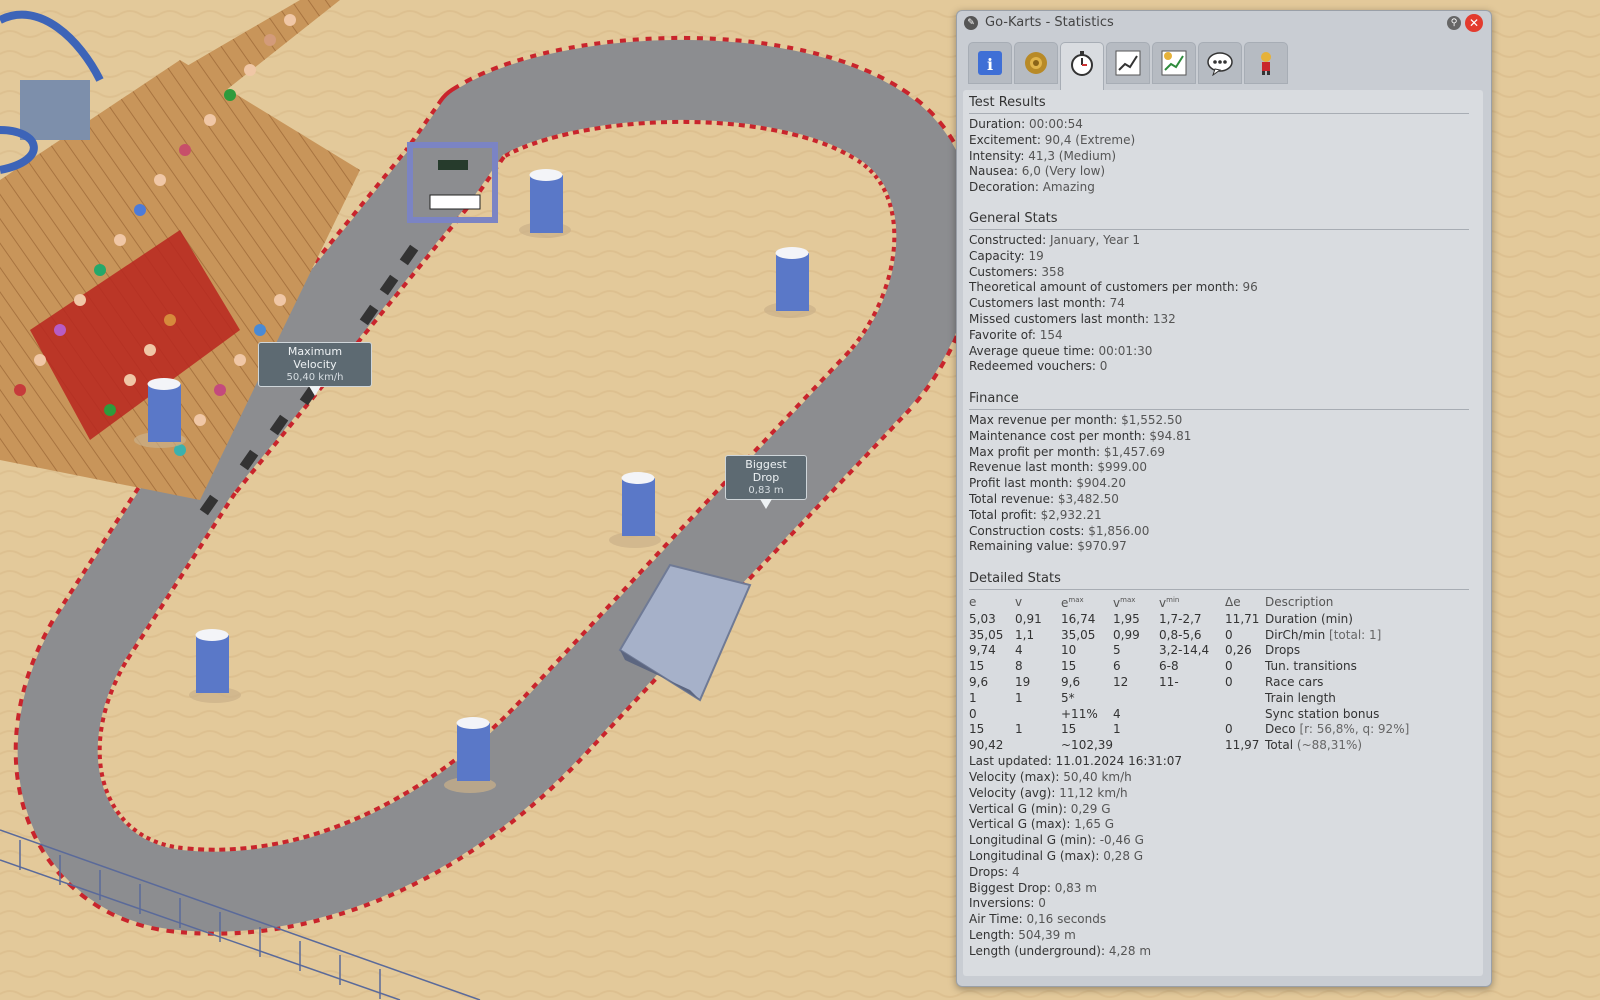  Describe the element at coordinates (1135, 650) in the screenshot. I see `table-row: 9,74 4 10 5 3,2-14,4 0,26 Drops` at that location.